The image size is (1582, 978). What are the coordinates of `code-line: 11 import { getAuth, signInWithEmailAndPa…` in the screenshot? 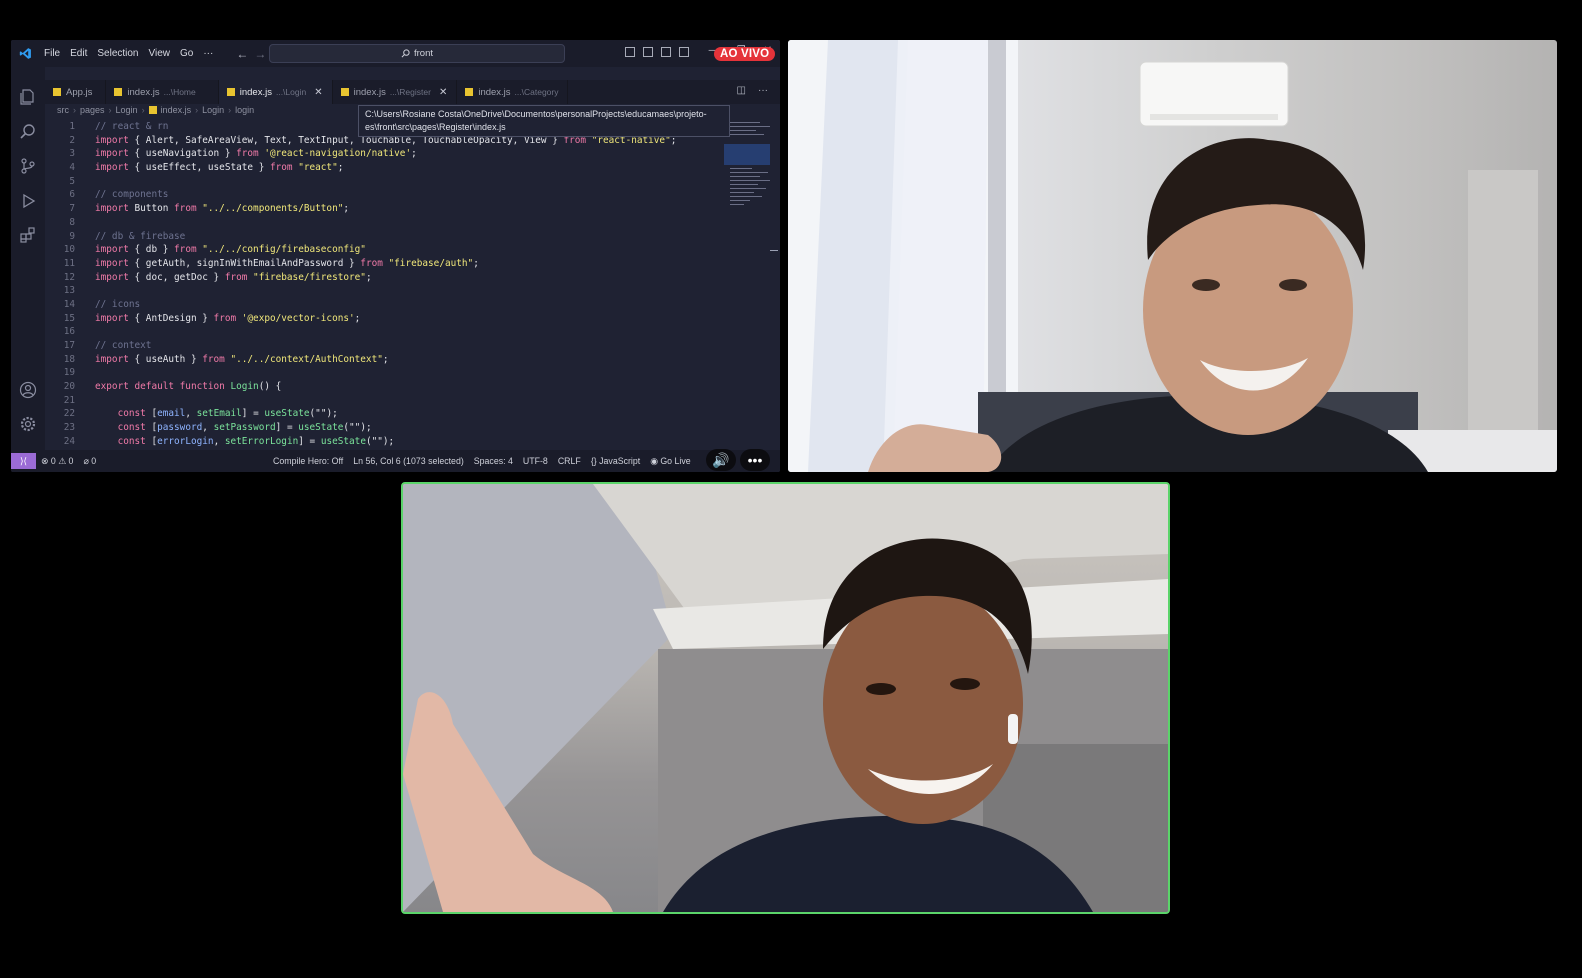 It's located at (383, 264).